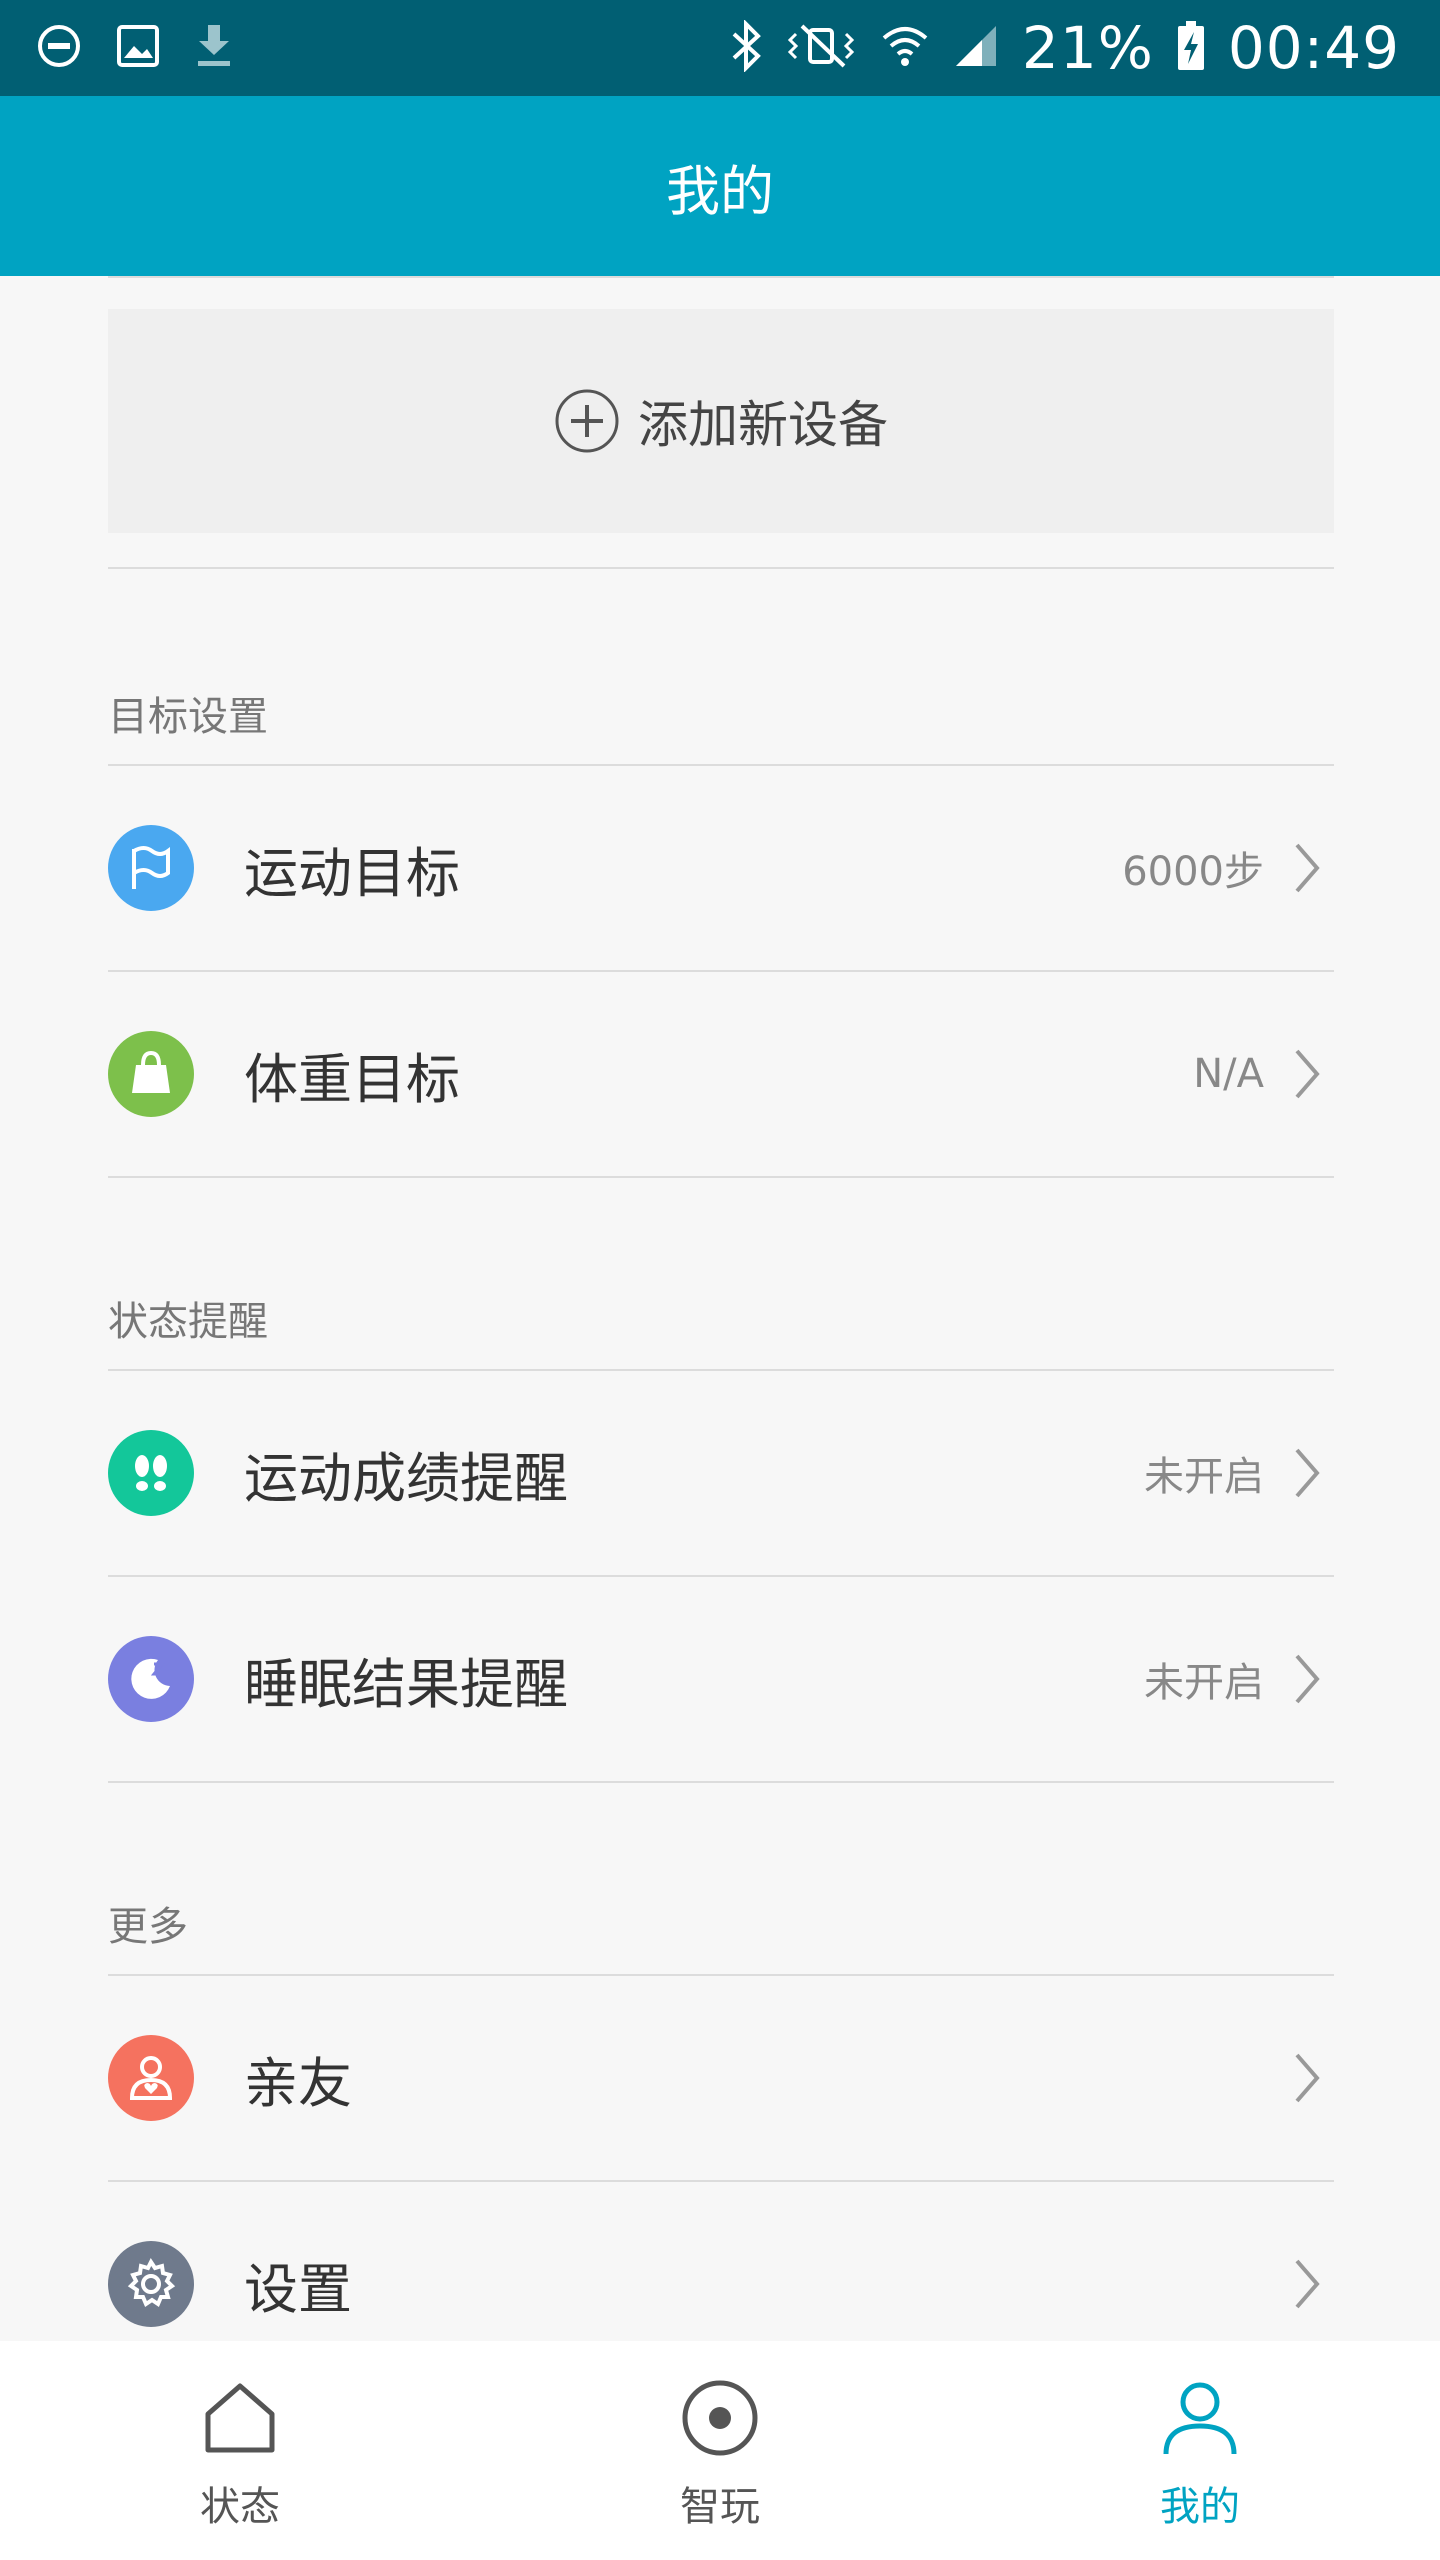  What do you see at coordinates (822, 48) in the screenshot?
I see `vibrate-mute-icon` at bounding box center [822, 48].